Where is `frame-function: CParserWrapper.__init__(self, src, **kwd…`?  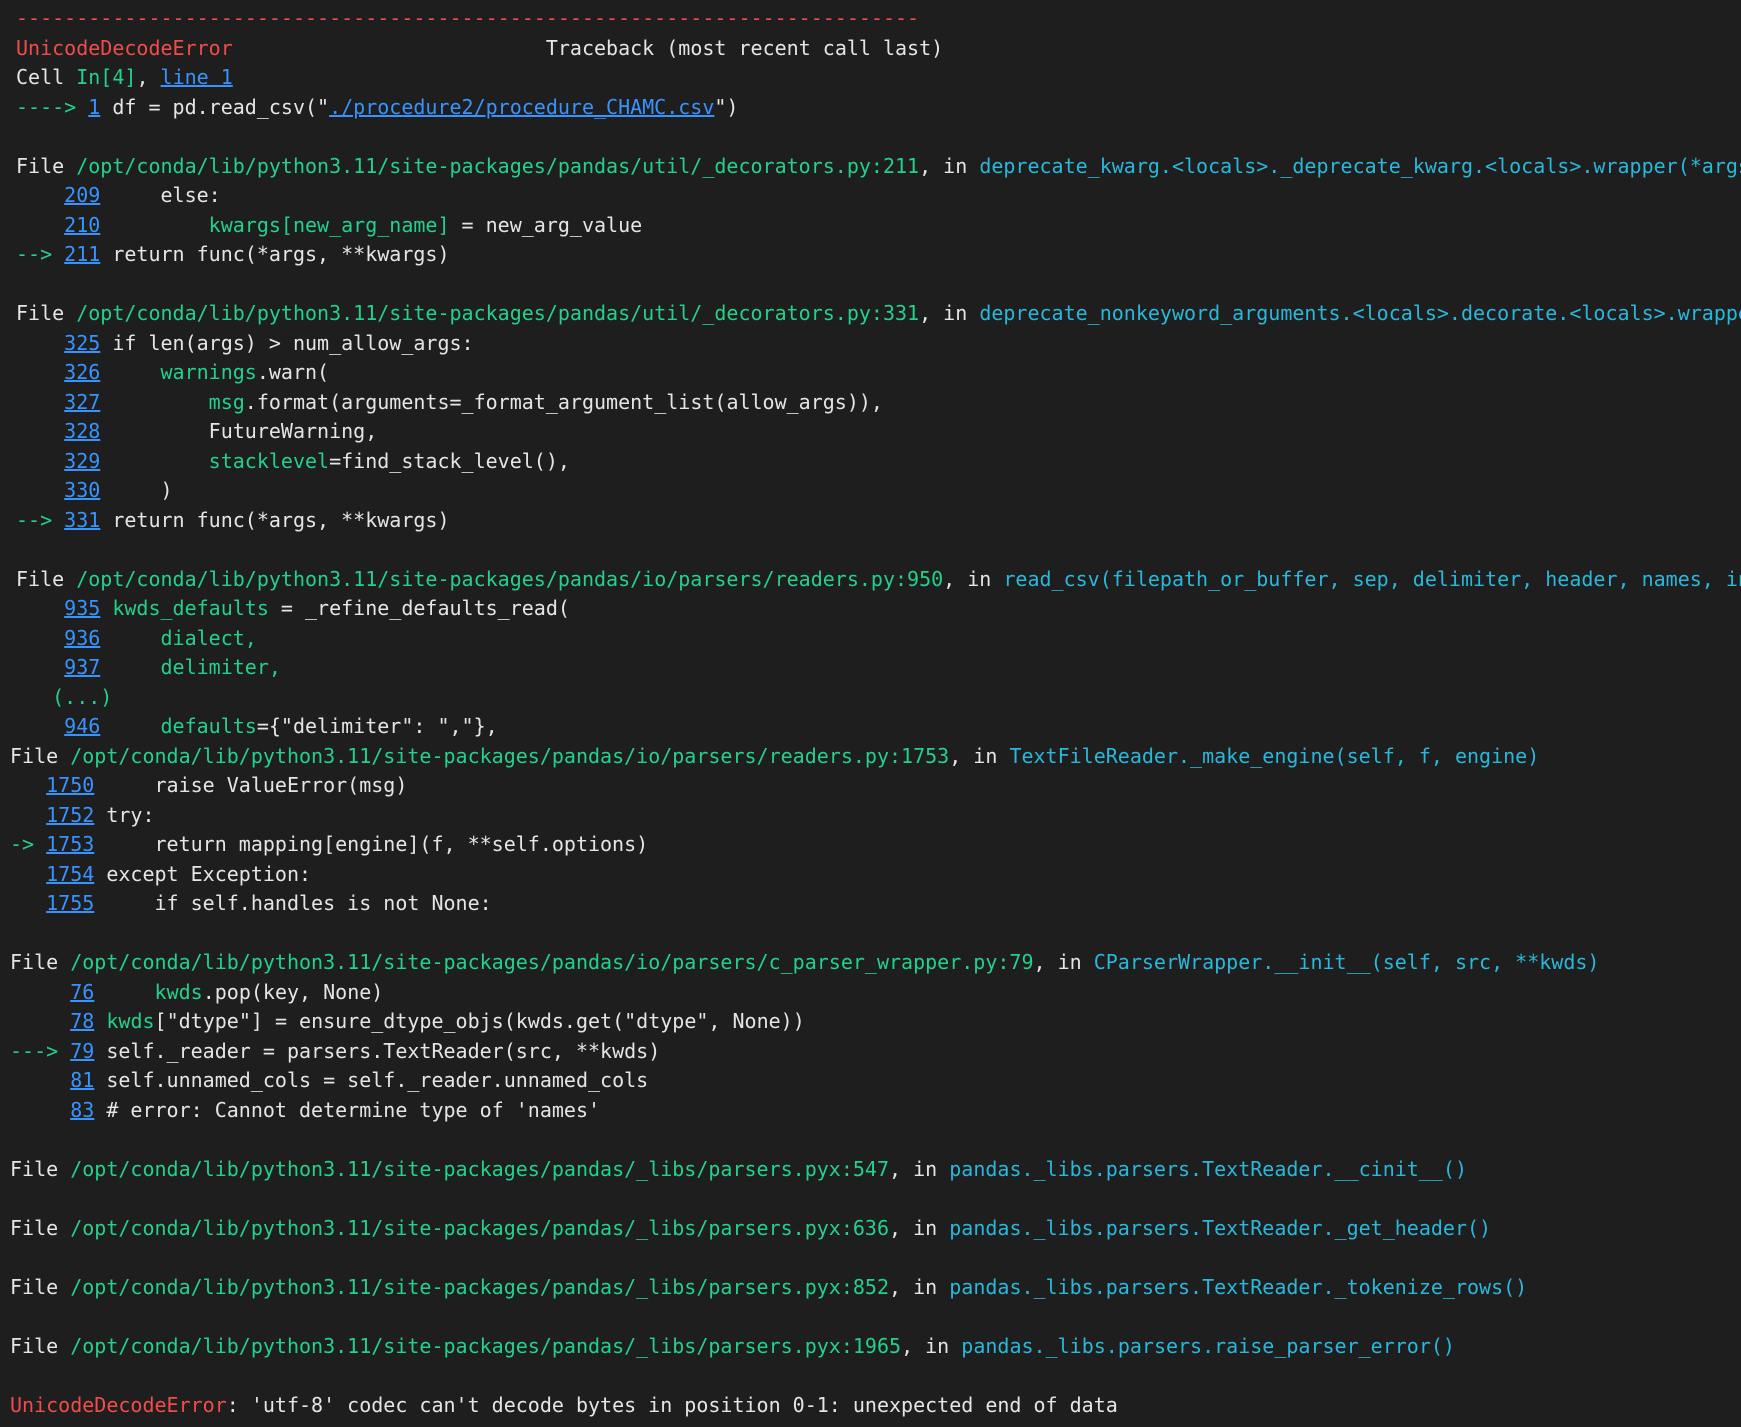 frame-function: CParserWrapper.__init__(self, src, **kwd… is located at coordinates (1346, 962).